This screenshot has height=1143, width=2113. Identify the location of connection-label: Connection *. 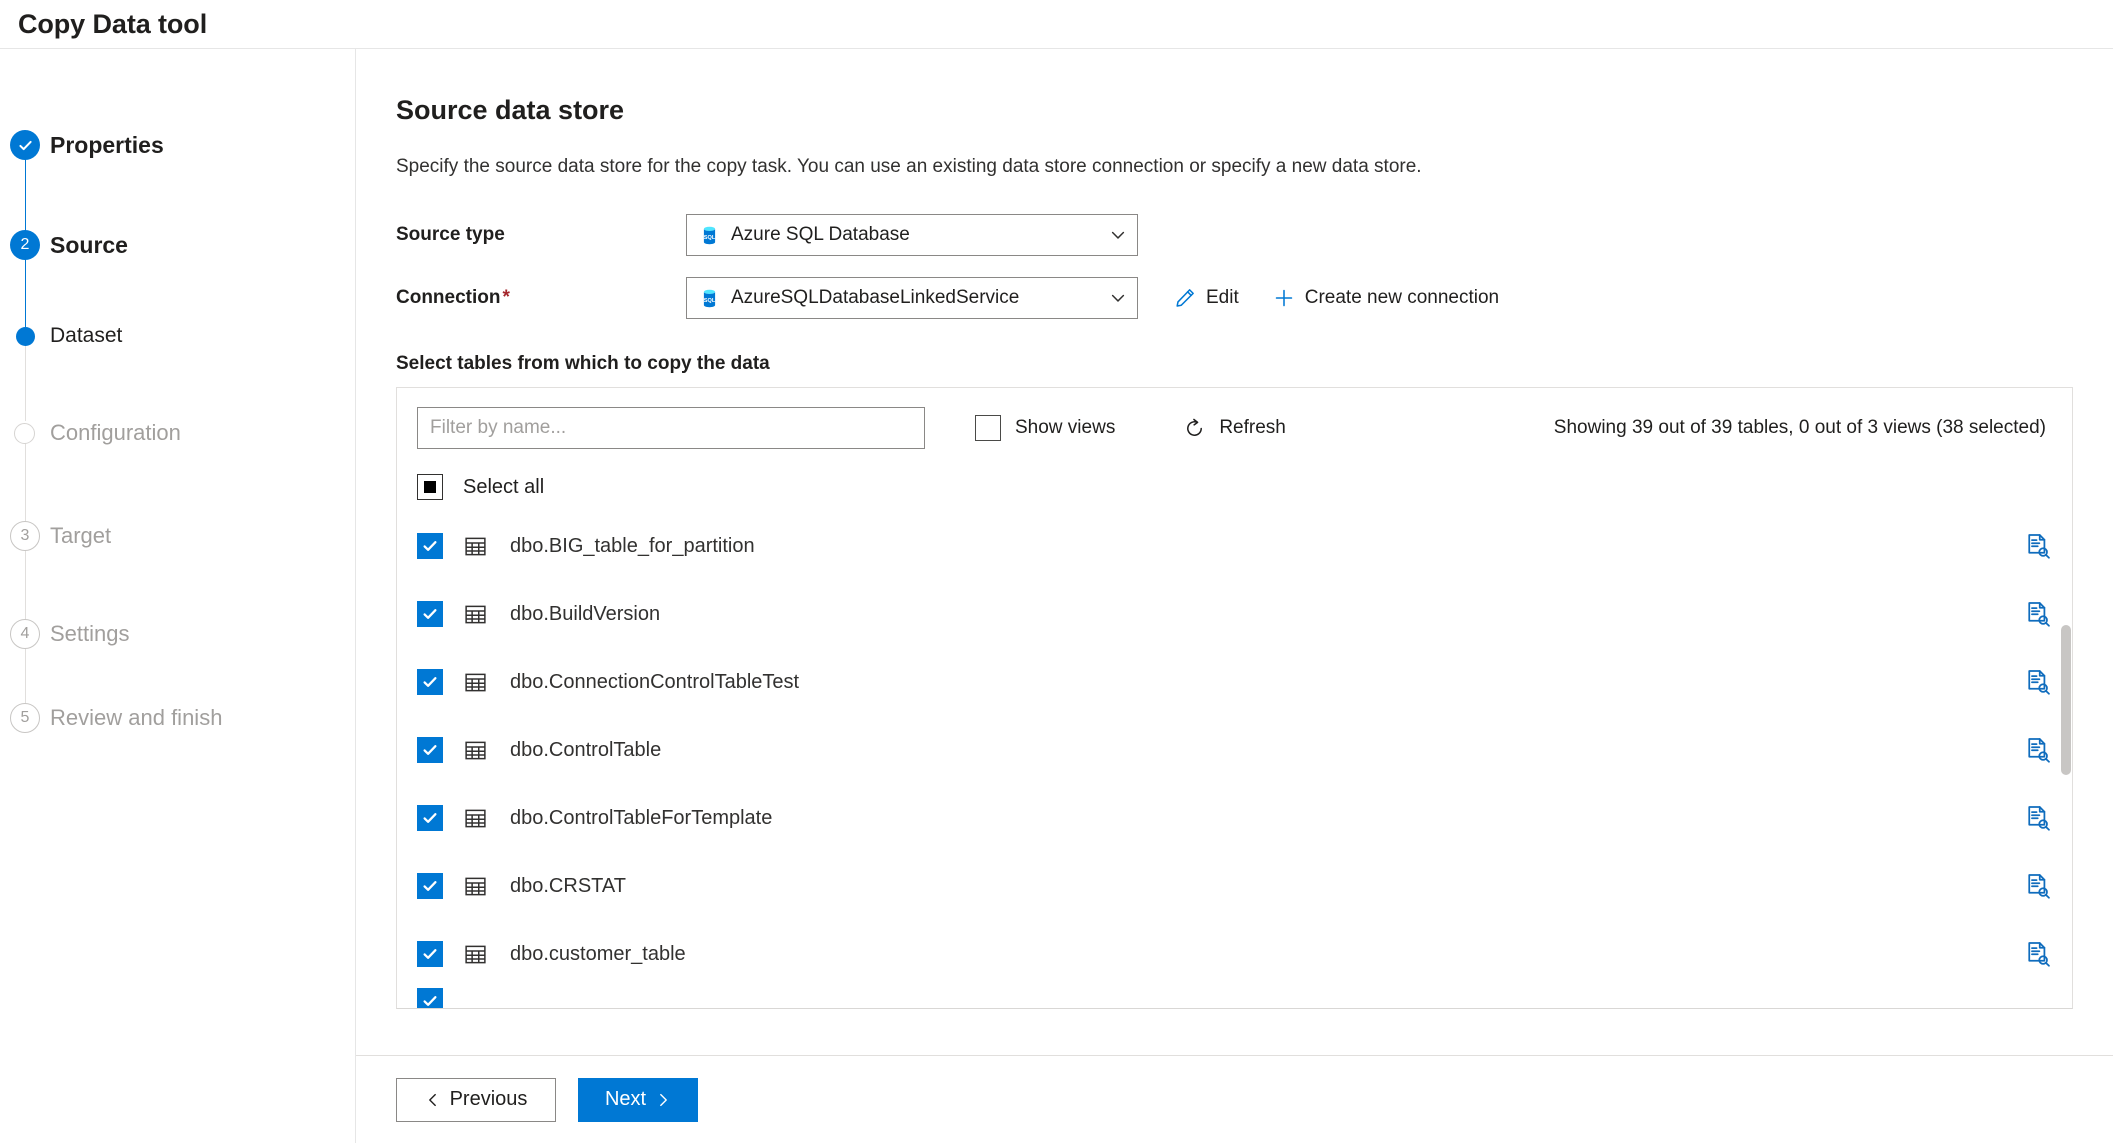
(541, 298).